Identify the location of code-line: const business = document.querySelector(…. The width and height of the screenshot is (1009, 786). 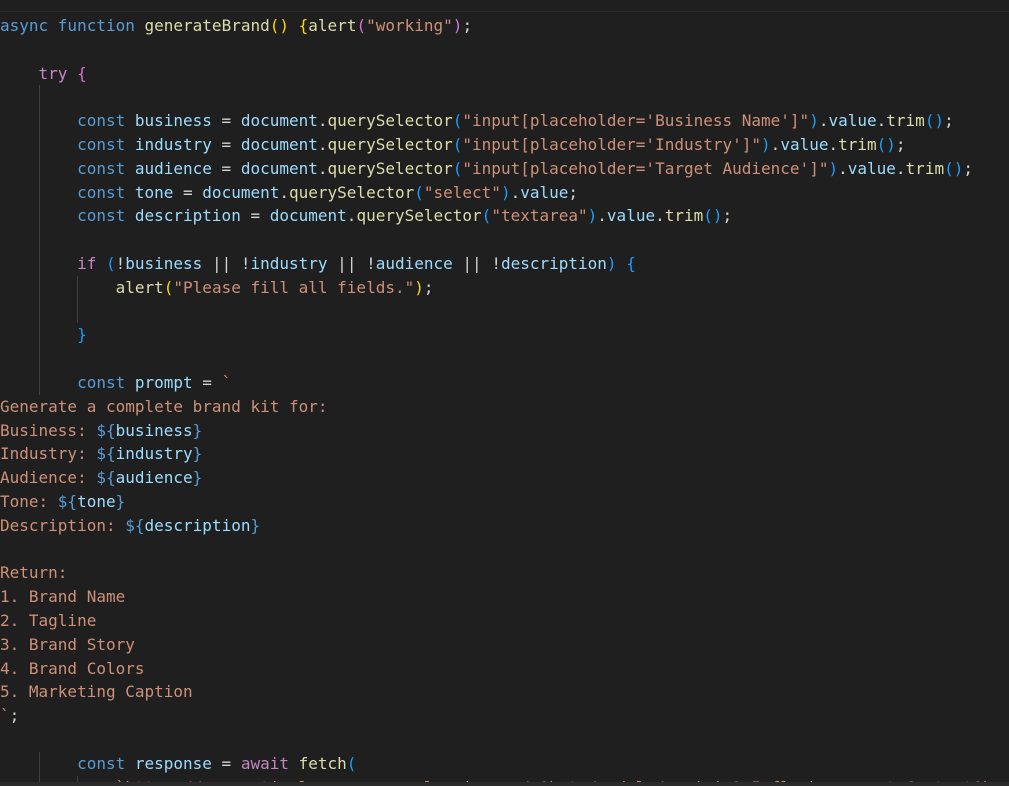
(504, 121).